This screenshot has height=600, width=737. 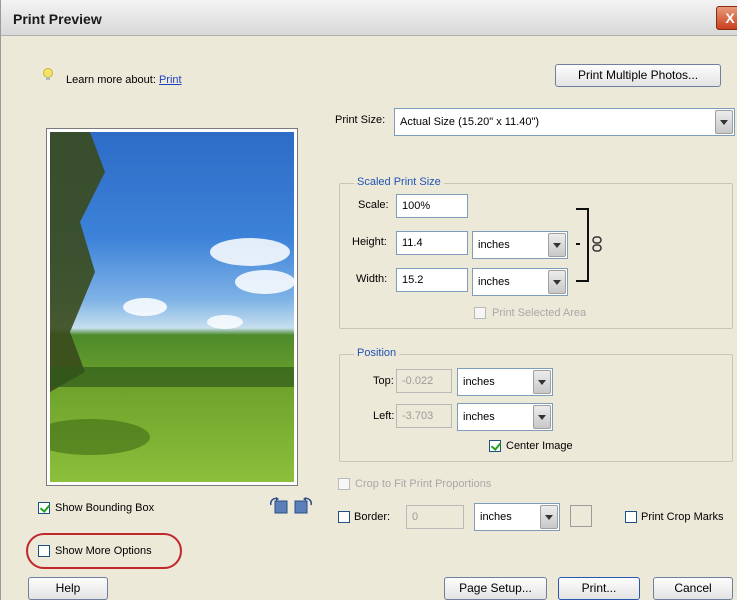 What do you see at coordinates (423, 484) in the screenshot?
I see `crop-to-fit-label: Crop to Fit Print Proportions` at bounding box center [423, 484].